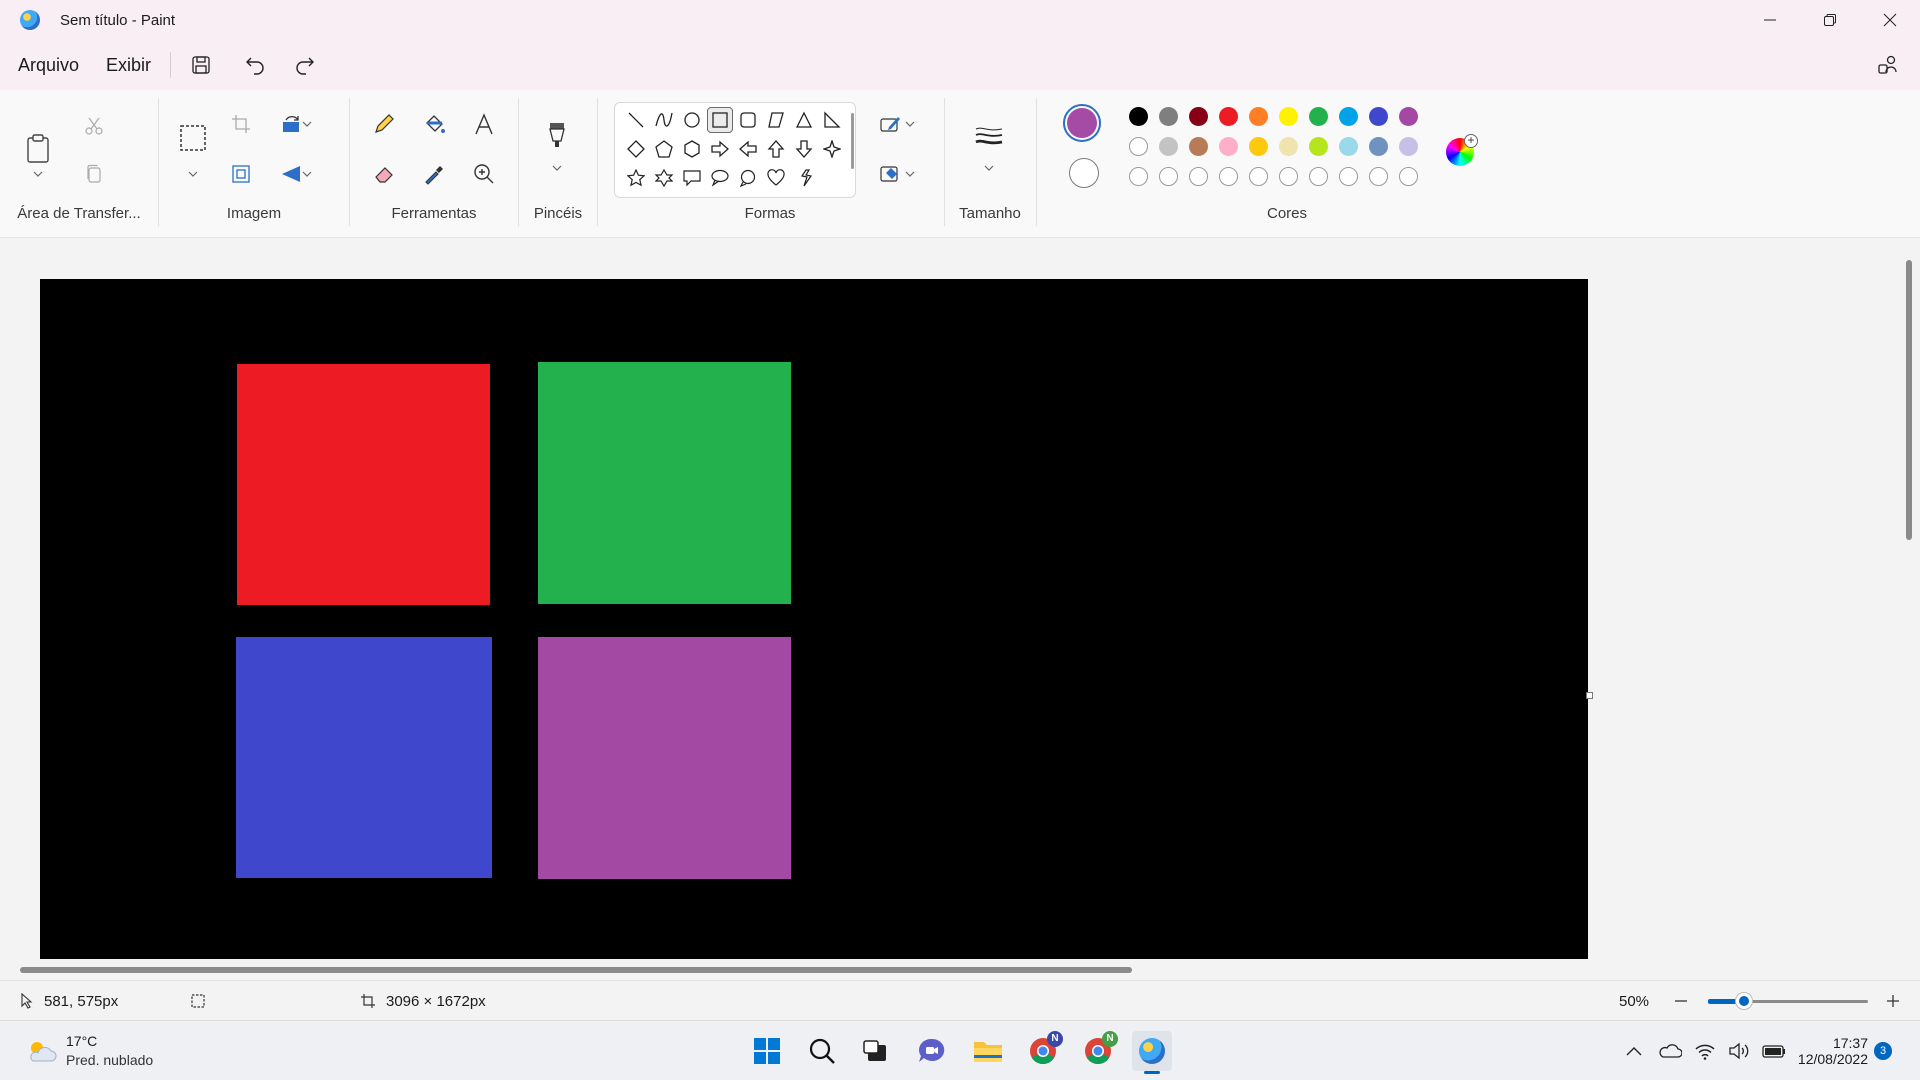  Describe the element at coordinates (822, 1051) in the screenshot. I see `search-button` at that location.